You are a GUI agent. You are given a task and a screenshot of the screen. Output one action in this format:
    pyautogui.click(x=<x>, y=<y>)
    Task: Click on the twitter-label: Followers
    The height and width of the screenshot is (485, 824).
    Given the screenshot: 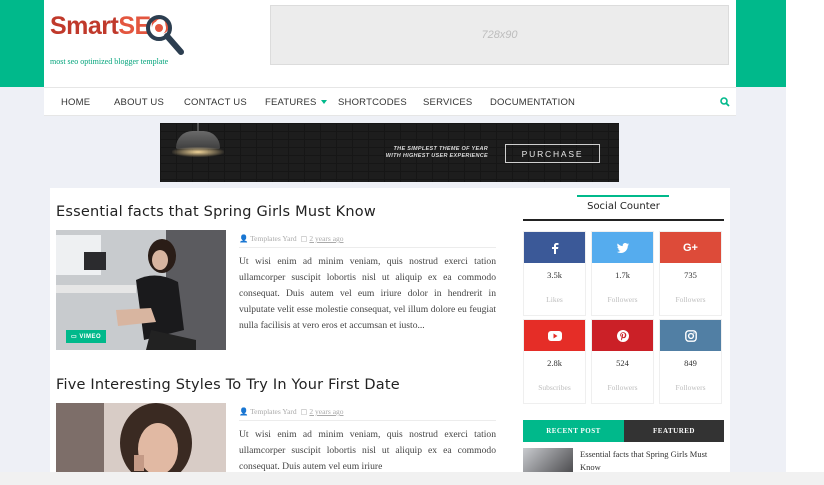 What is the action you would take?
    pyautogui.click(x=622, y=299)
    